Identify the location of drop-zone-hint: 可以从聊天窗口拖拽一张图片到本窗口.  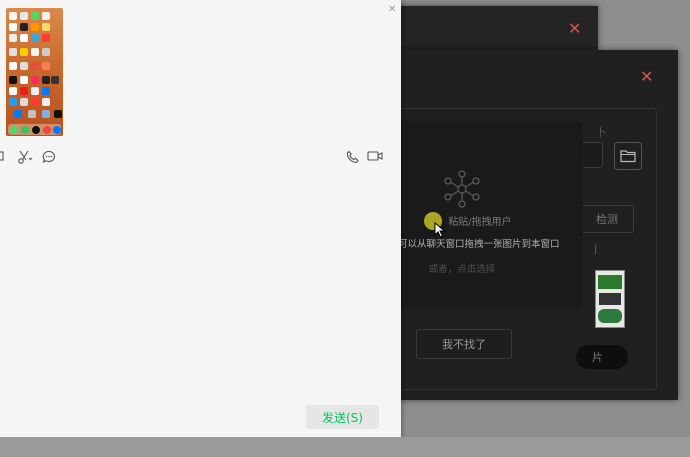
(479, 244).